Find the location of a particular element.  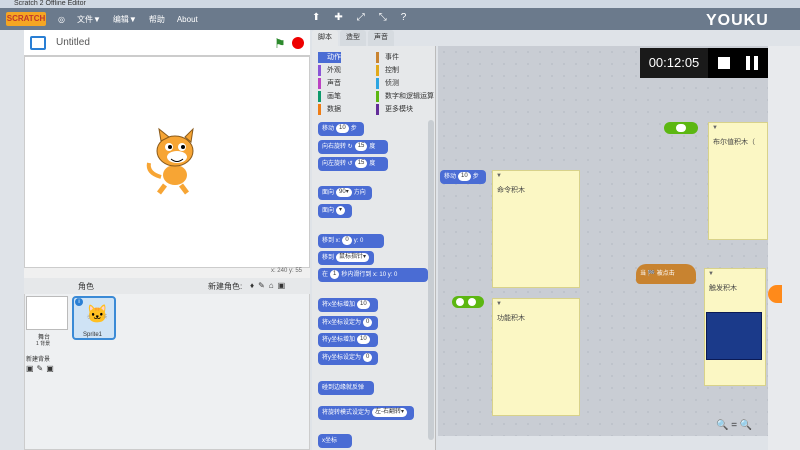

backdrop-count: 1 背景 is located at coordinates (43, 344).